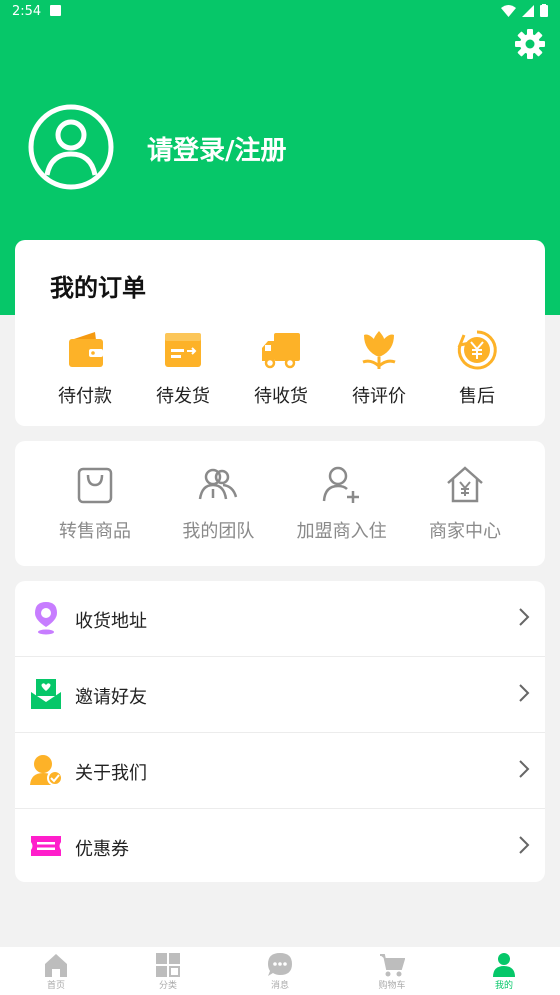  Describe the element at coordinates (281, 351) in the screenshot. I see `truck-icon` at that location.